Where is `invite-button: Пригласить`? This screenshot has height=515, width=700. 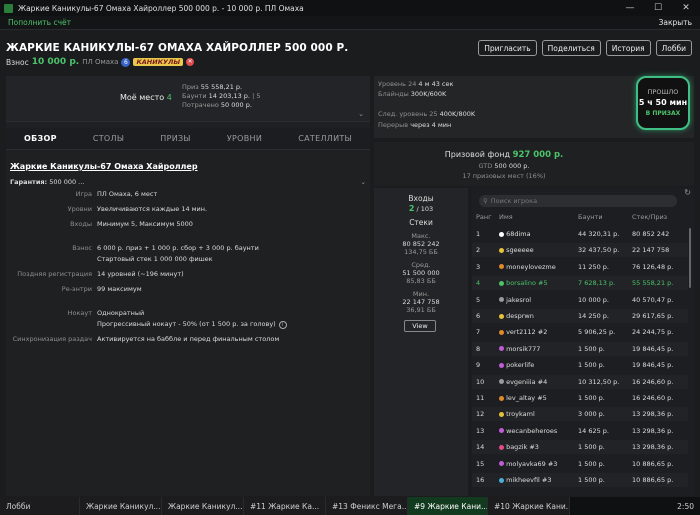 invite-button: Пригласить is located at coordinates (507, 48).